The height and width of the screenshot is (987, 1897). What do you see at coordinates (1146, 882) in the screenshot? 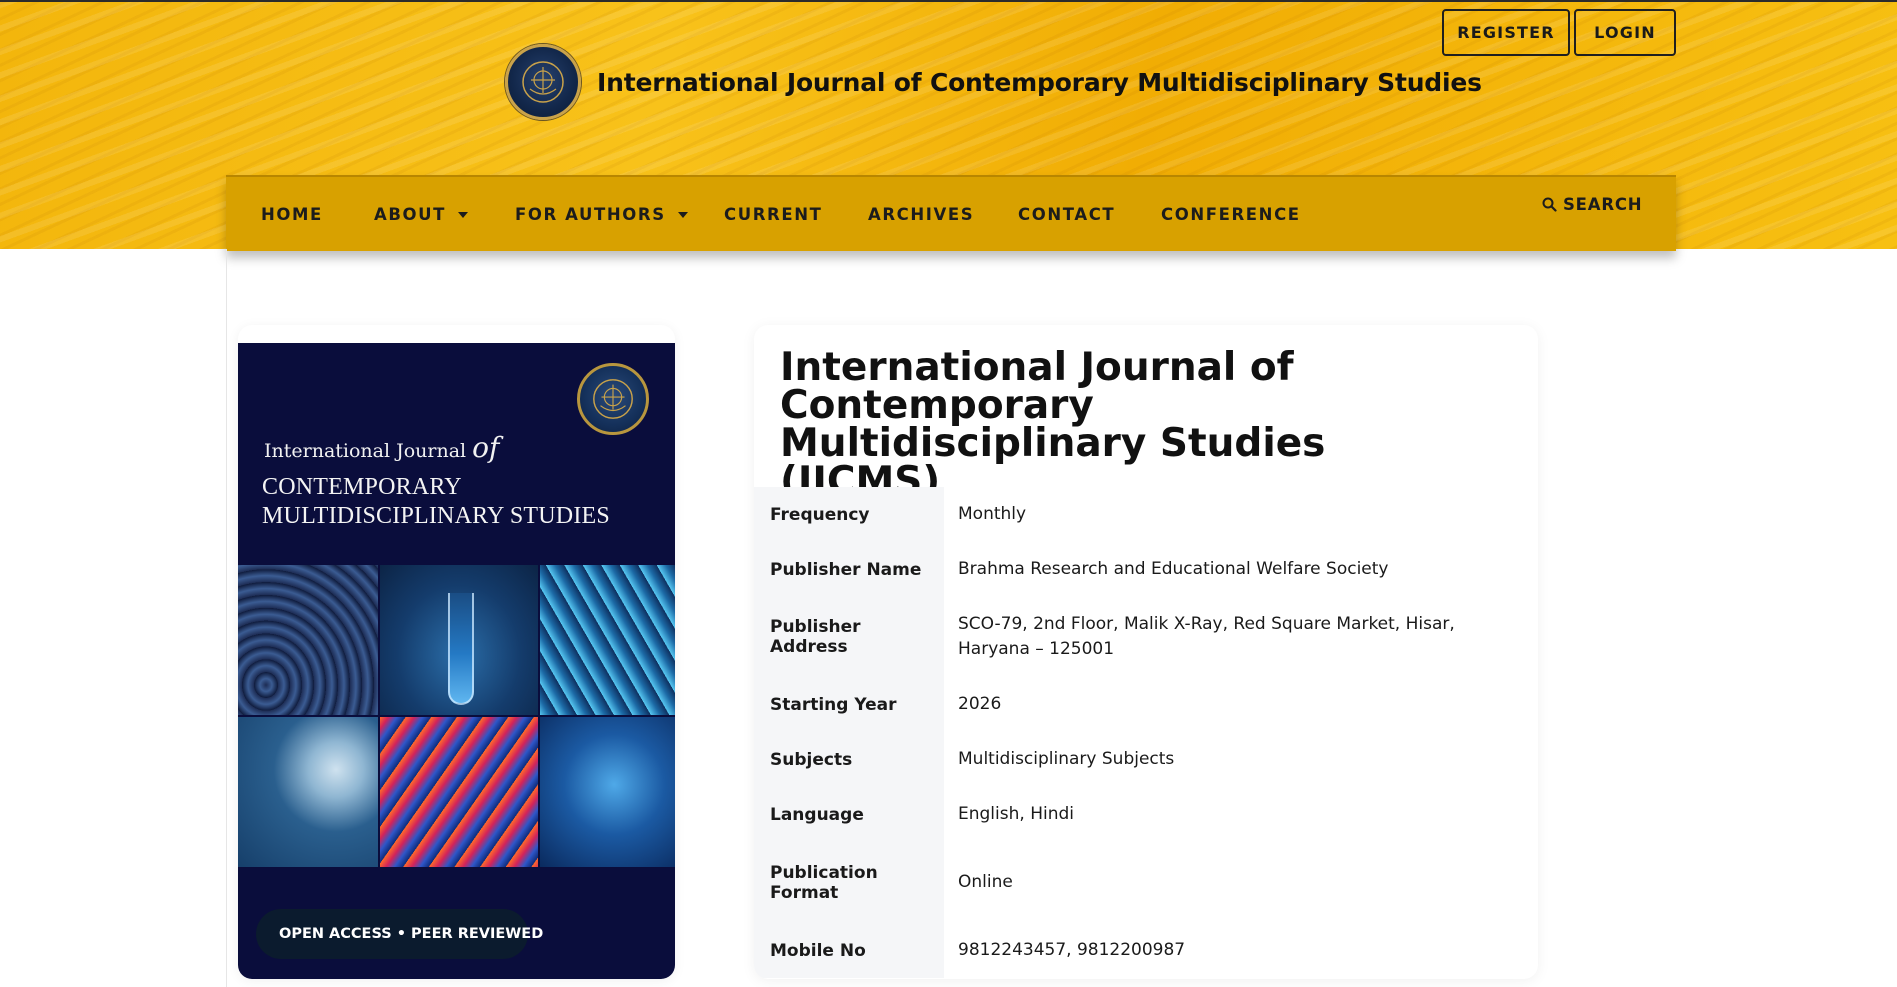
I see `table-row: Publication Format Online` at bounding box center [1146, 882].